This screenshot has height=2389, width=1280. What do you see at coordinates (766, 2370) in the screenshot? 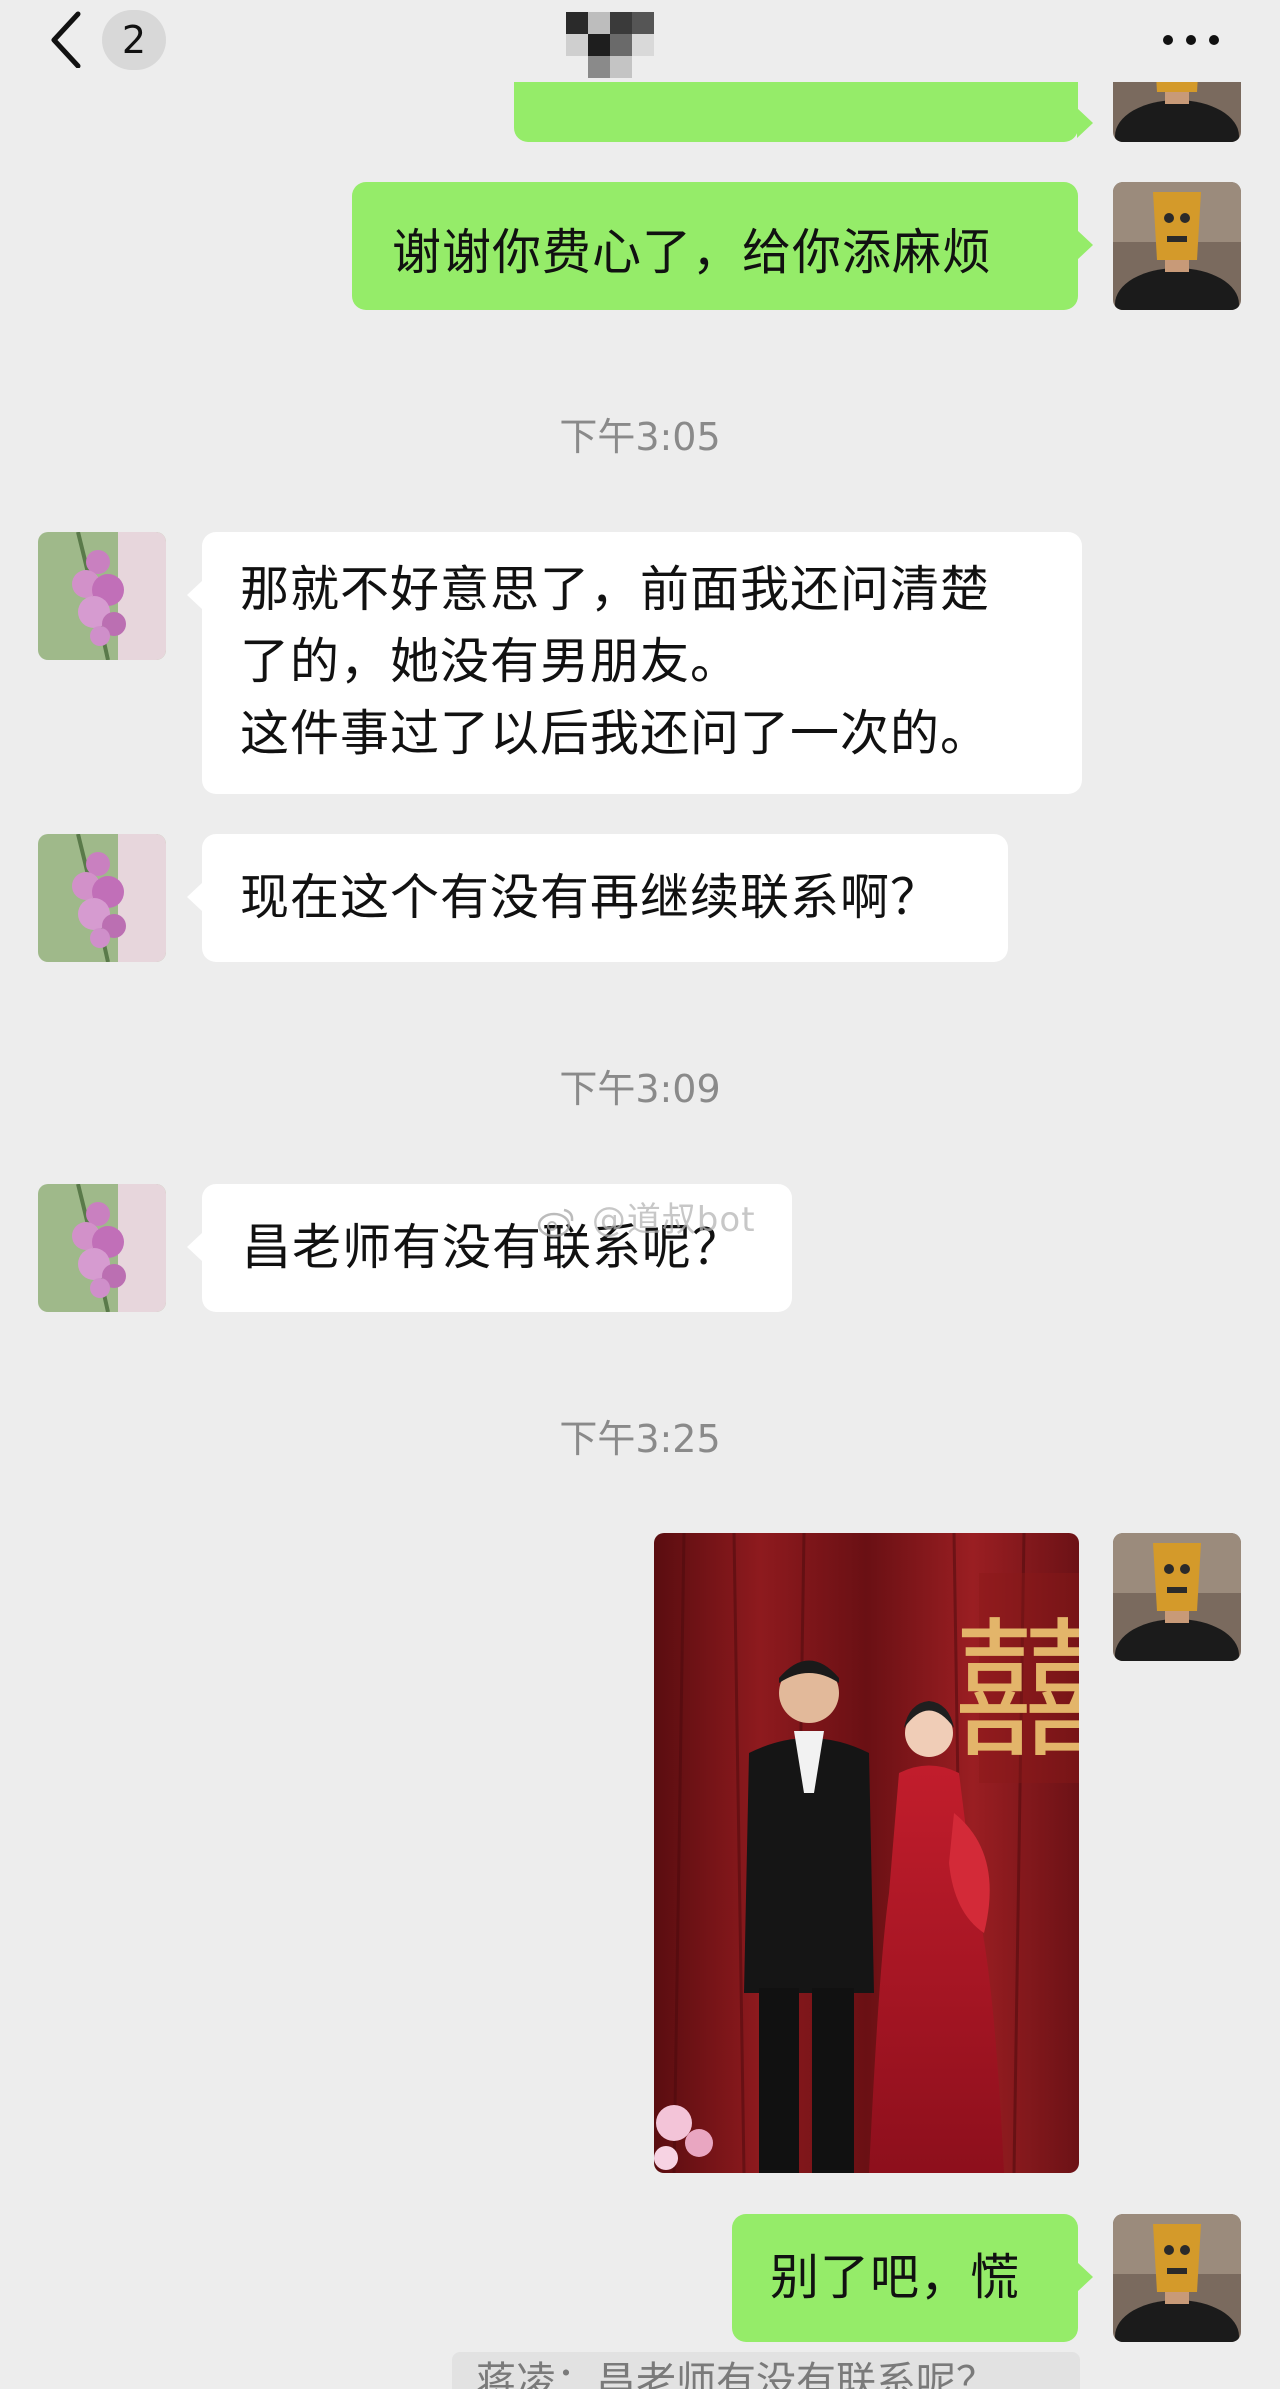
I see `quoted-message: 蒋凌：昌老师有没有联系呢？` at bounding box center [766, 2370].